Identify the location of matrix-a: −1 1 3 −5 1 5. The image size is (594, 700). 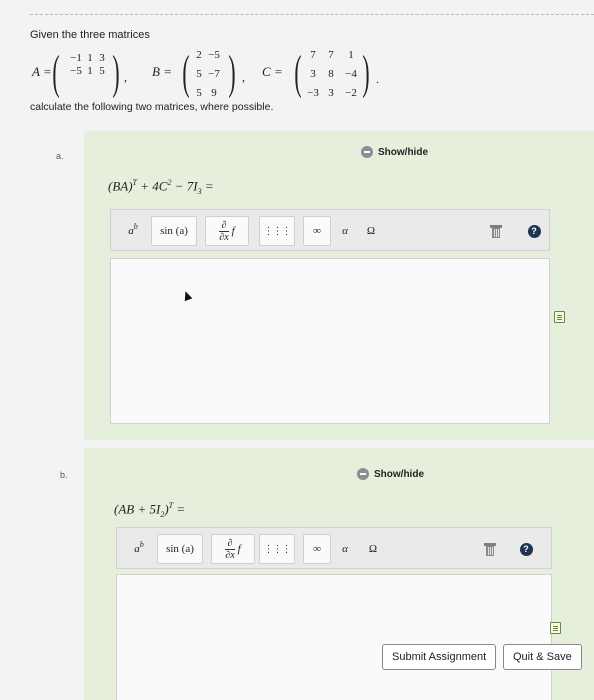
(88, 65).